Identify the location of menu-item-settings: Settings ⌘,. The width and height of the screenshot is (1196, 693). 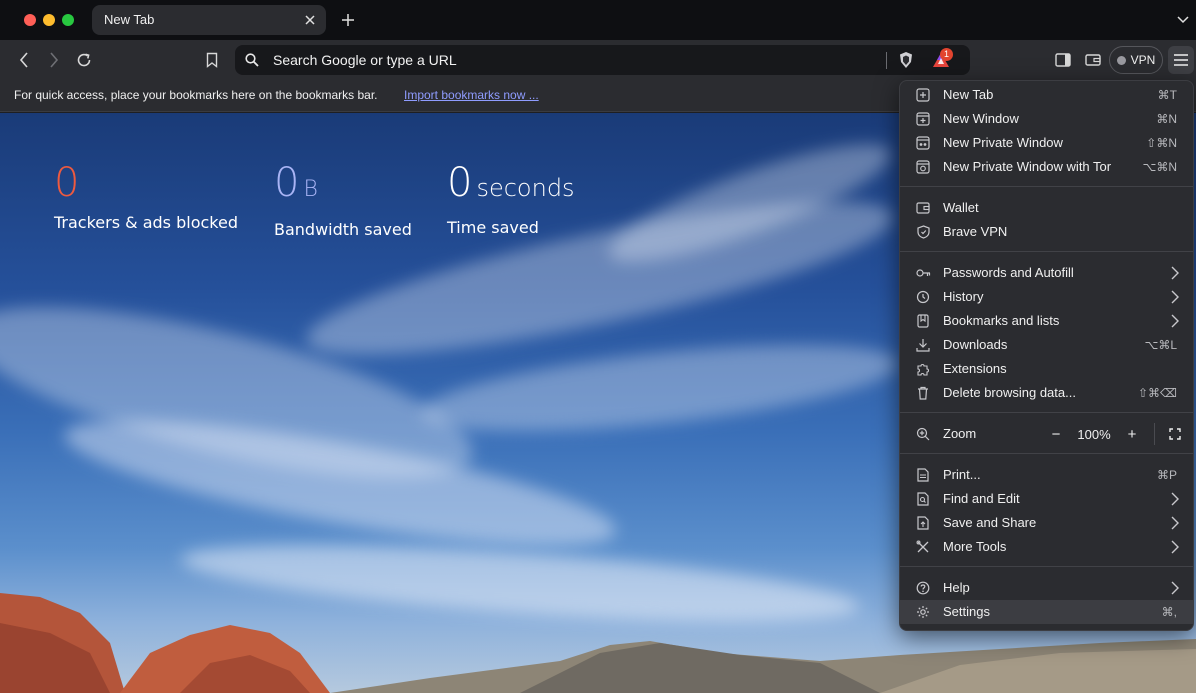
(1046, 612).